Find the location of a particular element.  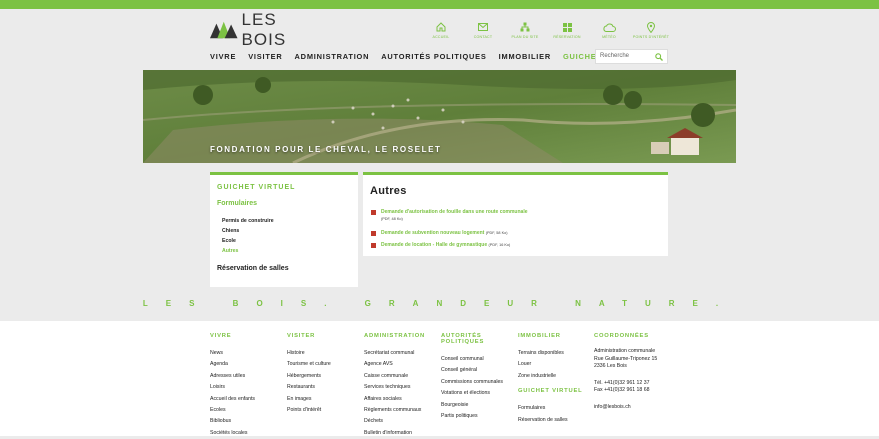

quicklink-plan-du-site: Plan du site is located at coordinates (525, 30).